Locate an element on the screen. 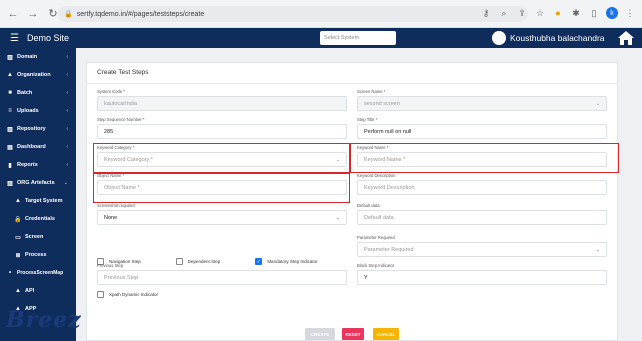  app-title: Demo Site is located at coordinates (47, 38).